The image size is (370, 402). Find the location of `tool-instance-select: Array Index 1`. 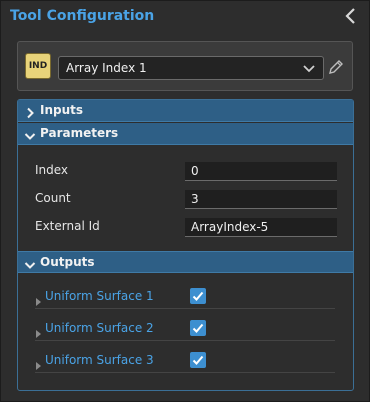

tool-instance-select: Array Index 1 is located at coordinates (191, 68).